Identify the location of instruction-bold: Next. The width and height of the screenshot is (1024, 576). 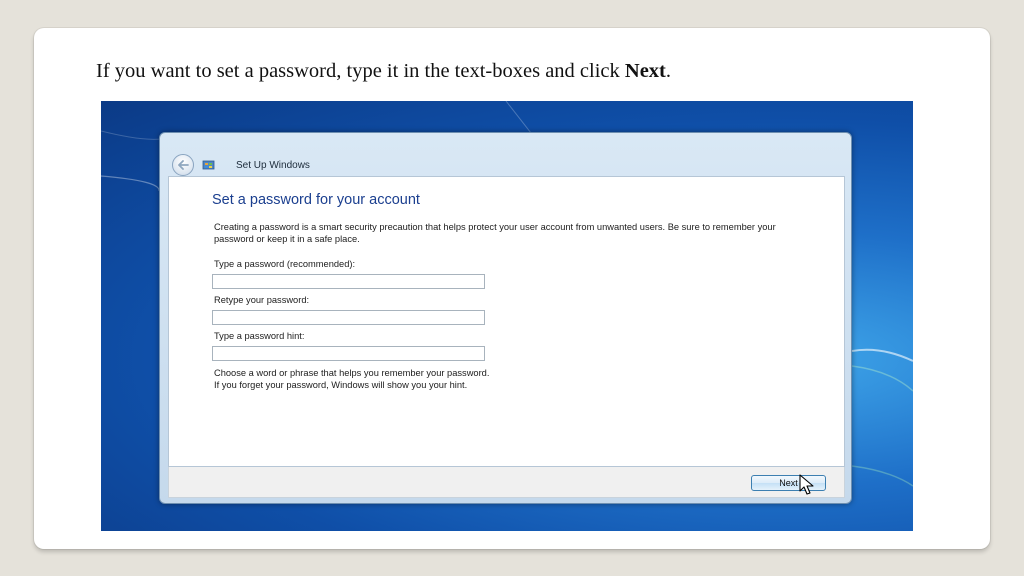
(645, 71).